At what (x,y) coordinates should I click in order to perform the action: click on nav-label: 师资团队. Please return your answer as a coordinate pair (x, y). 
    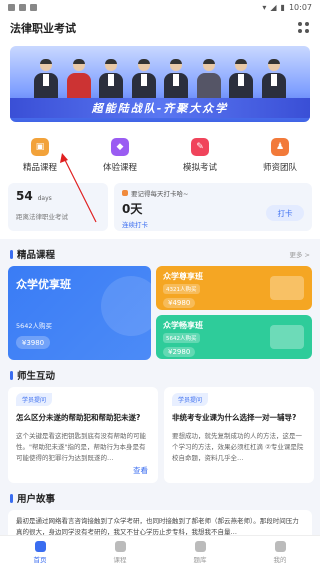
    Looking at the image, I should click on (279, 168).